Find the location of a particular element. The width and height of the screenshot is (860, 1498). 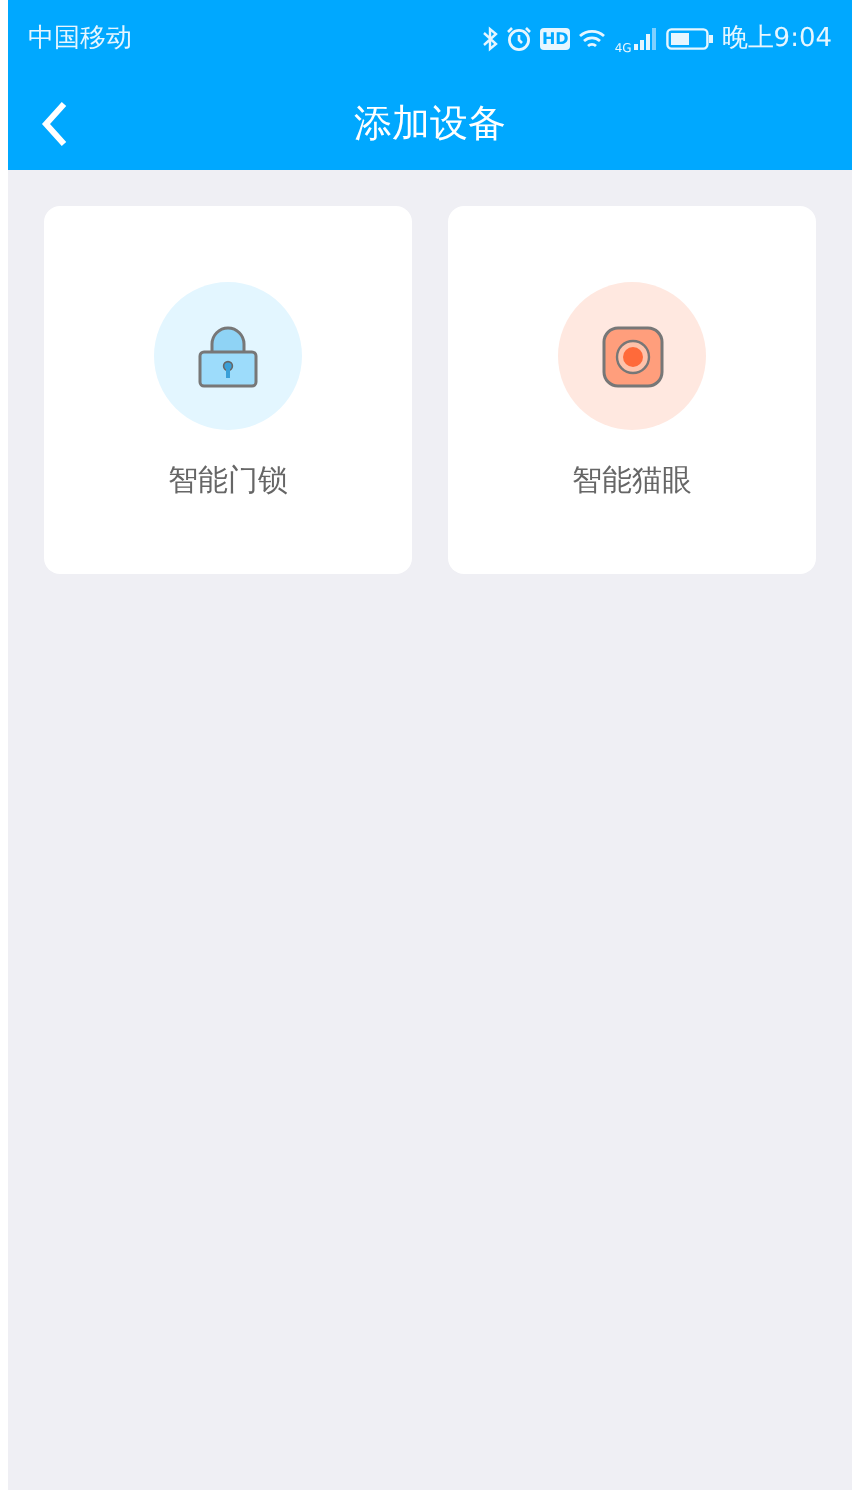

device-label: 智能猫眼 is located at coordinates (632, 481).